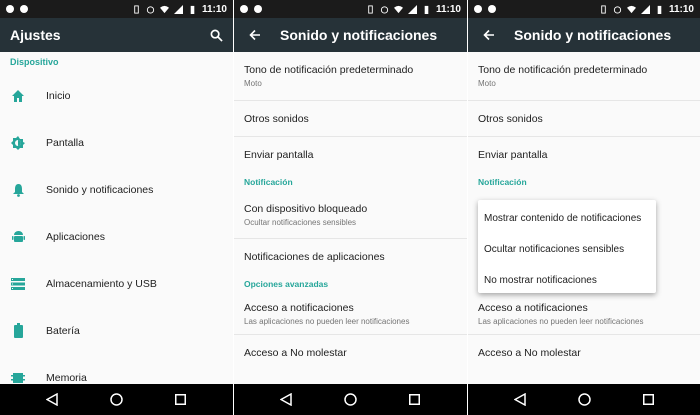  Describe the element at coordinates (18, 189) in the screenshot. I see `bell-icon` at that location.